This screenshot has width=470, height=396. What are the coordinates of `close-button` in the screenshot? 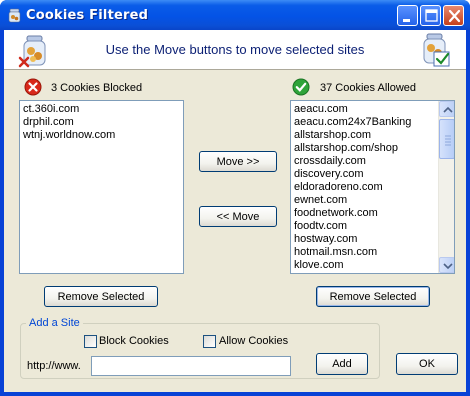 It's located at (453, 15).